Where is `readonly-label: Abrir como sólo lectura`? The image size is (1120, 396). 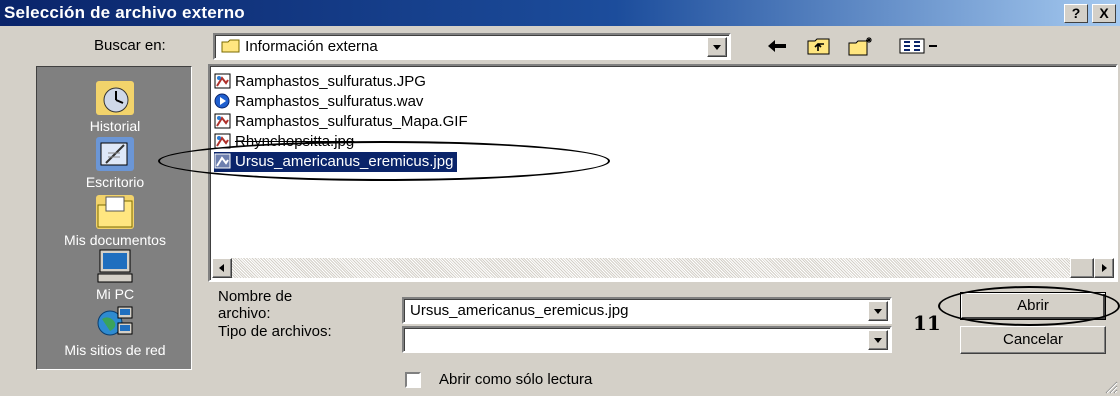 readonly-label: Abrir como sólo lectura is located at coordinates (516, 379).